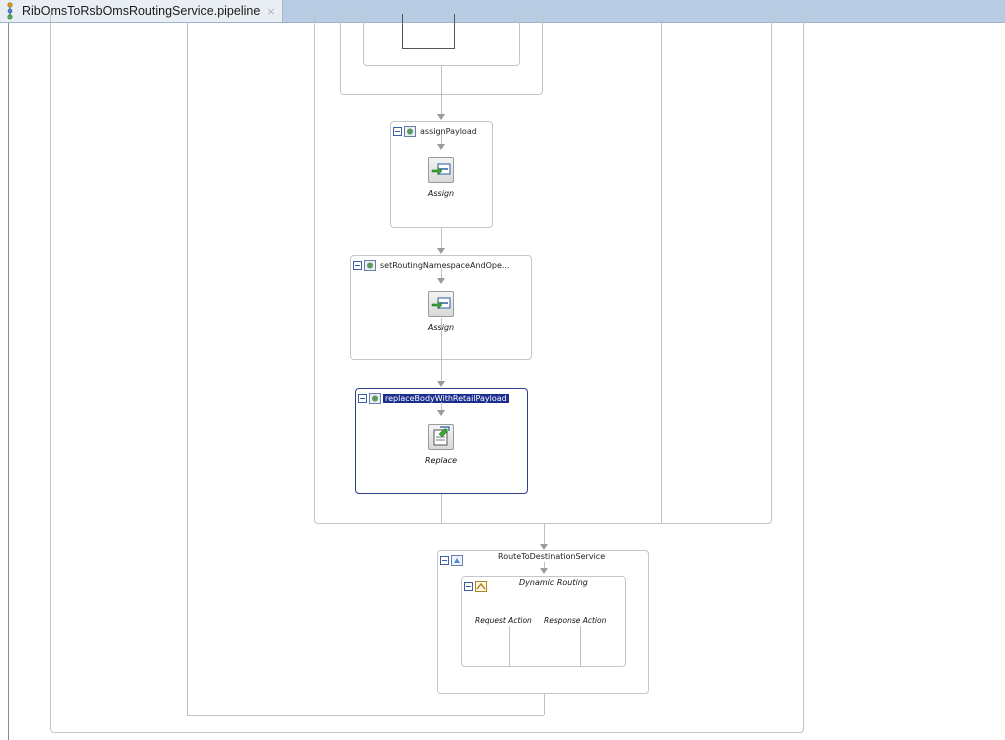 The height and width of the screenshot is (740, 1005). What do you see at coordinates (440, 460) in the screenshot?
I see `action-label: Replace` at bounding box center [440, 460].